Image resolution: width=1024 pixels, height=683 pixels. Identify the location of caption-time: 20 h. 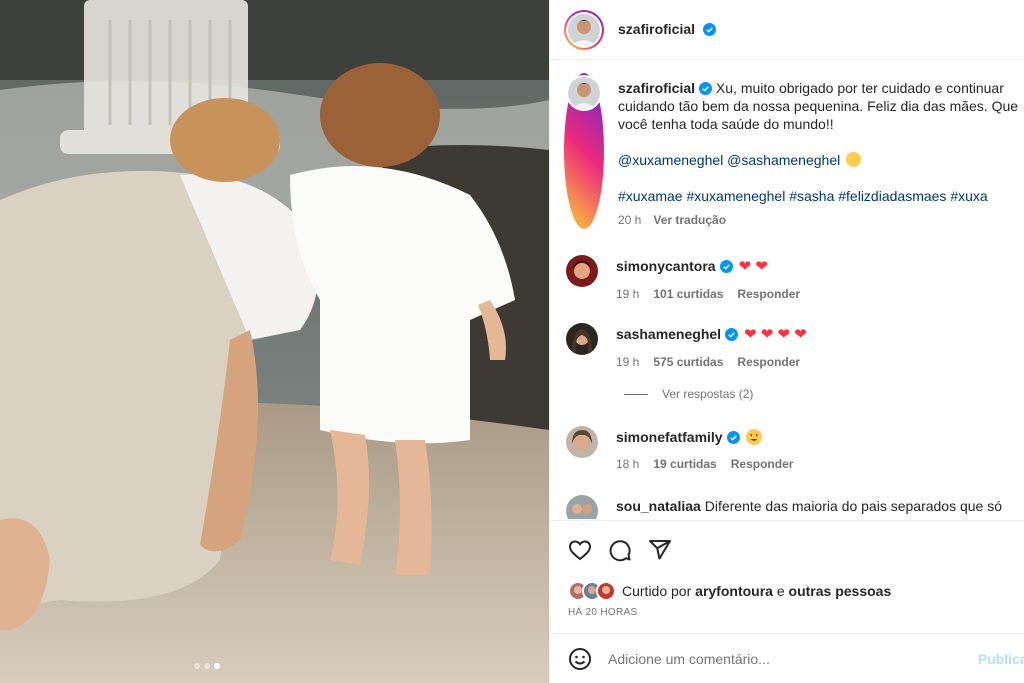
(629, 220).